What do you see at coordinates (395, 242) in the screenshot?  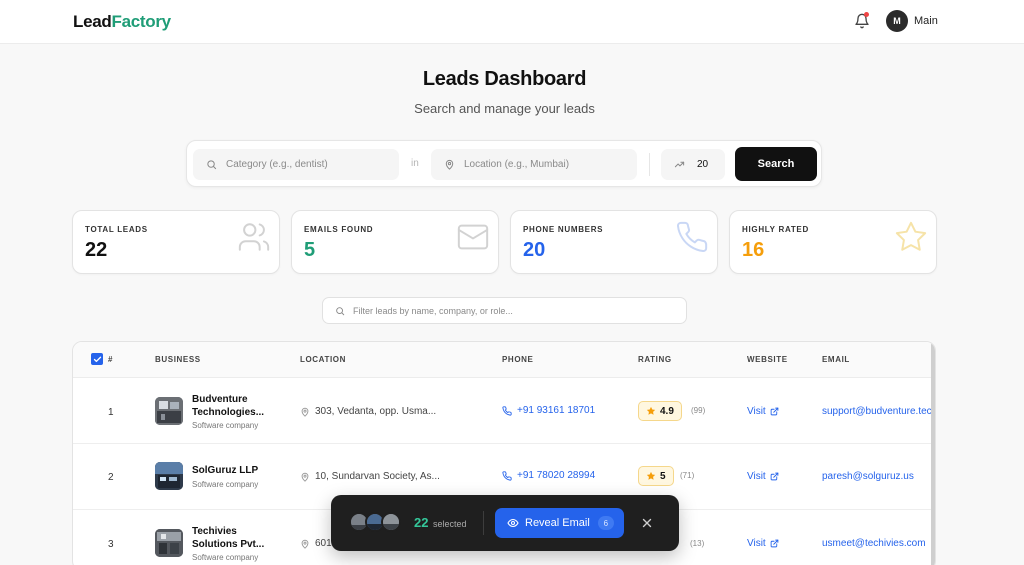 I see `stat-card-emails-found: EMAILS FOUND 5` at bounding box center [395, 242].